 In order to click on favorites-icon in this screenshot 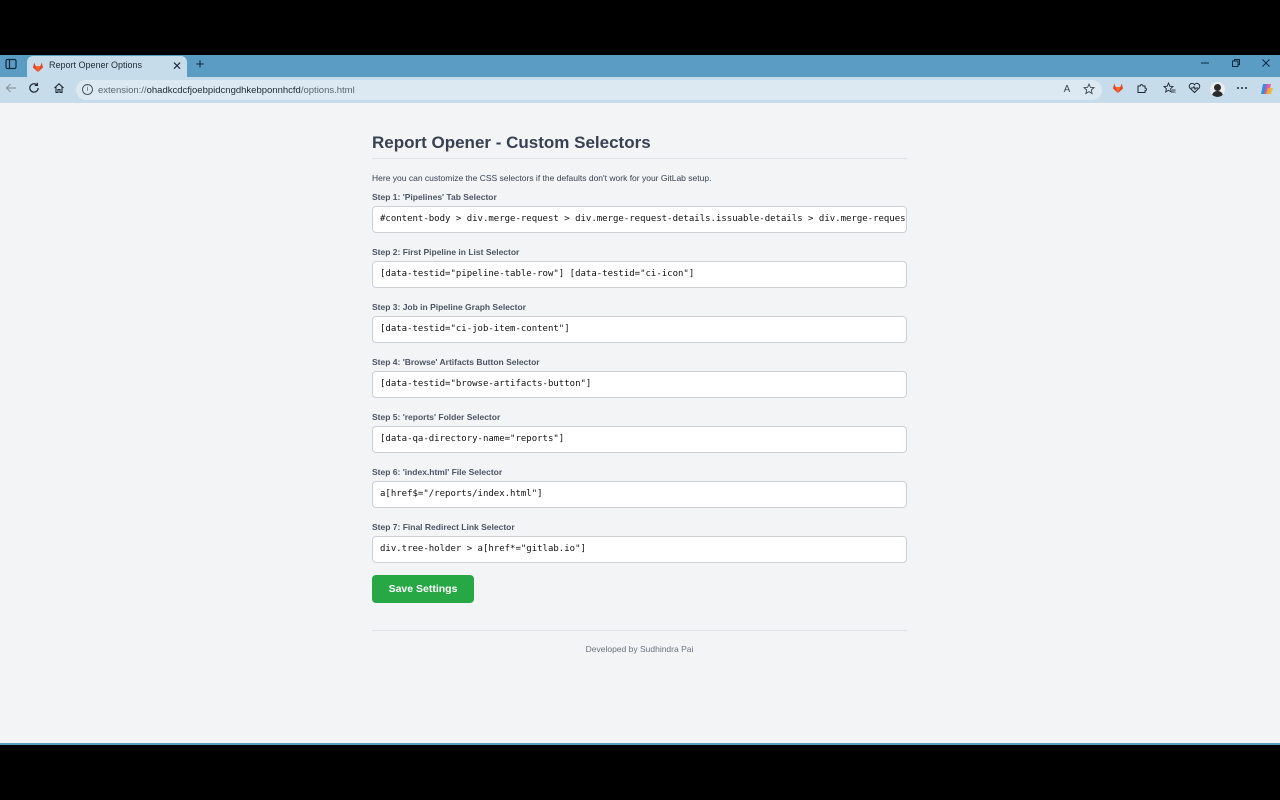, I will do `click(1169, 89)`.